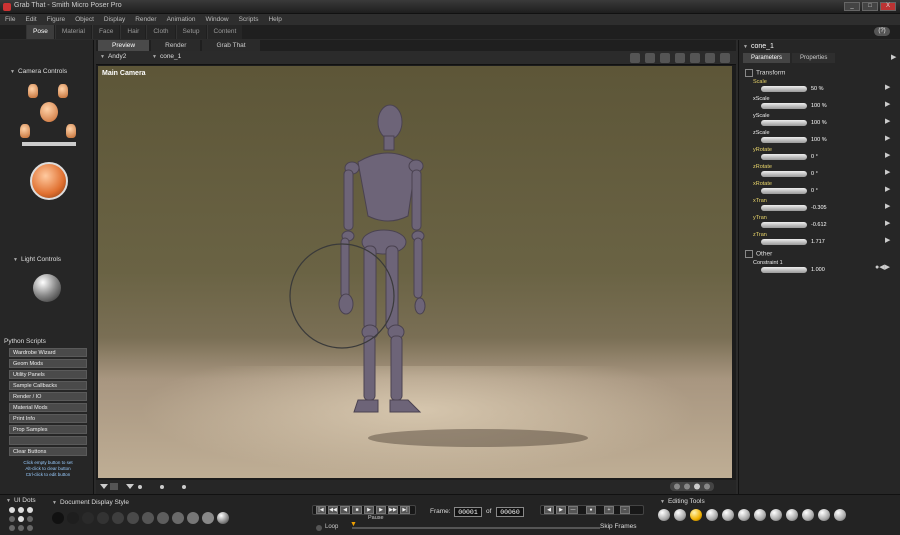 Image resolution: width=900 pixels, height=535 pixels. What do you see at coordinates (609, 510) in the screenshot?
I see `add-keyframe-button: +` at bounding box center [609, 510].